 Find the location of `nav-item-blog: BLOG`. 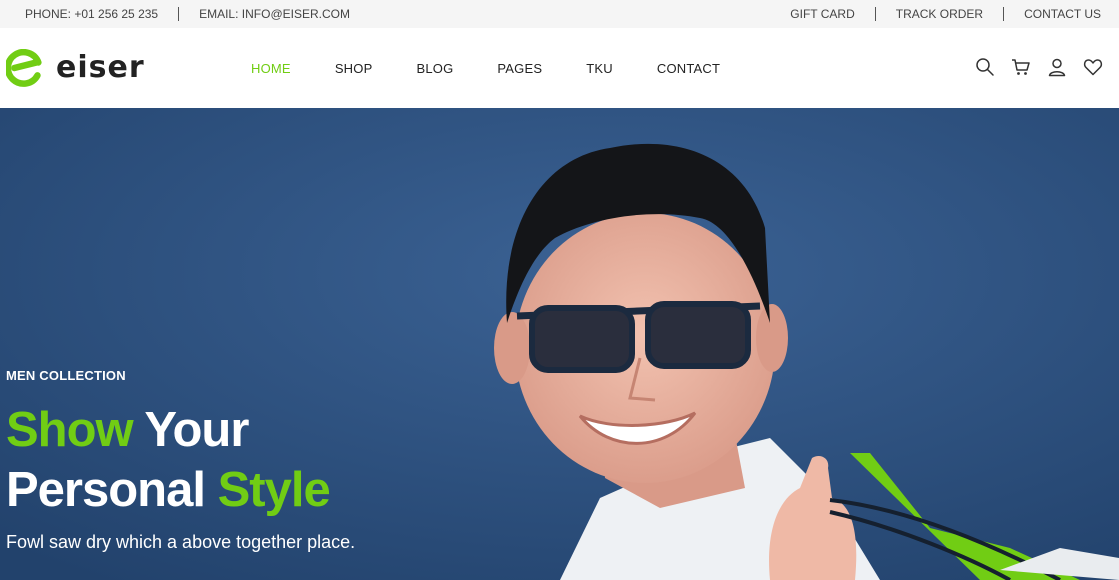

nav-item-blog: BLOG is located at coordinates (434, 68).